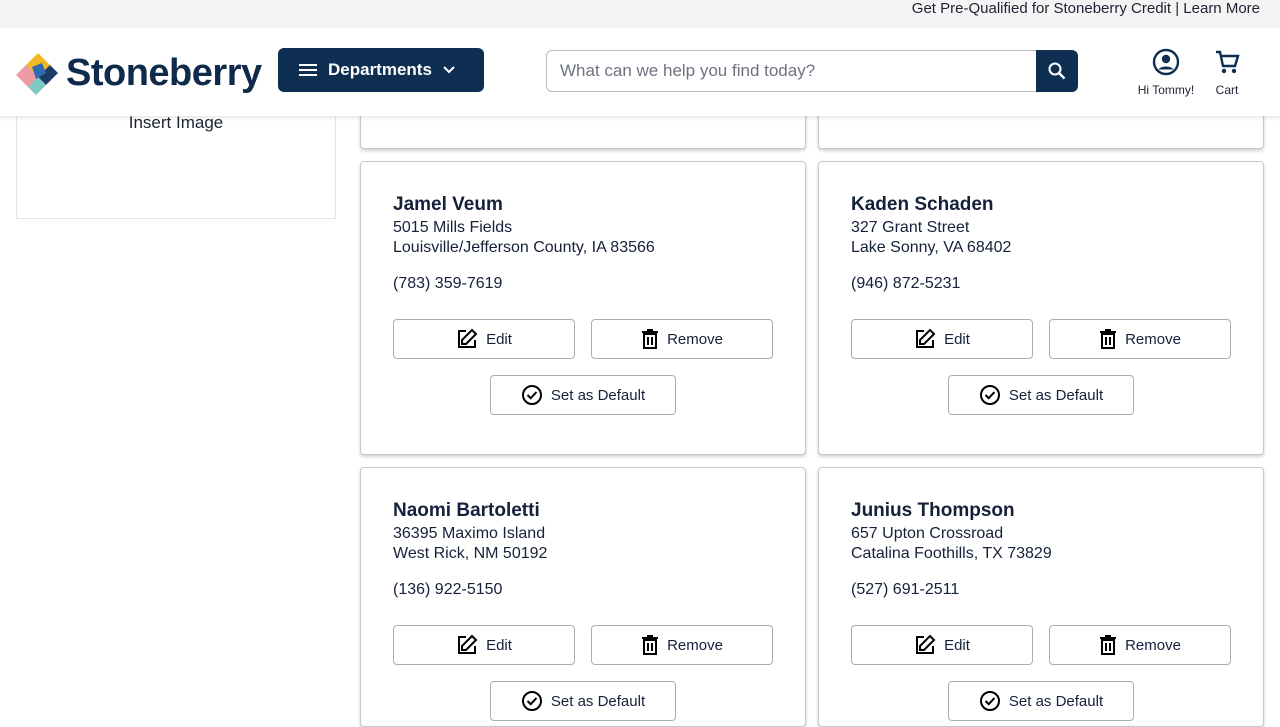  I want to click on search-bar, so click(812, 71).